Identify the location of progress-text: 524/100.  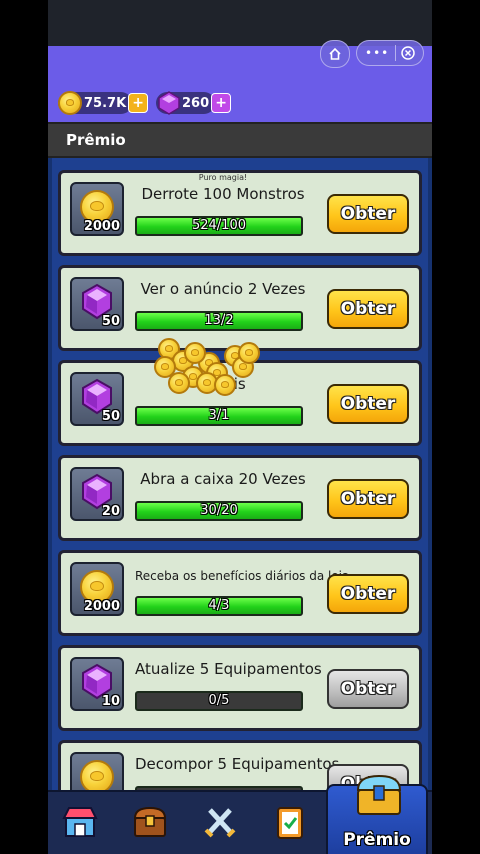
(218, 225).